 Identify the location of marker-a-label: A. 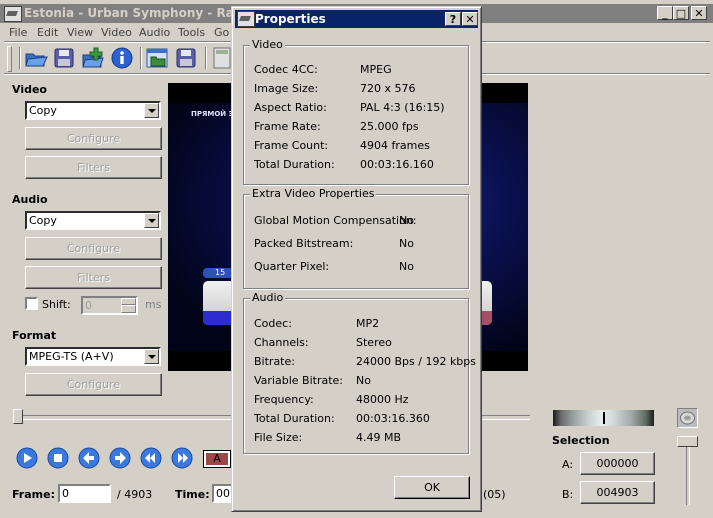
(217, 459).